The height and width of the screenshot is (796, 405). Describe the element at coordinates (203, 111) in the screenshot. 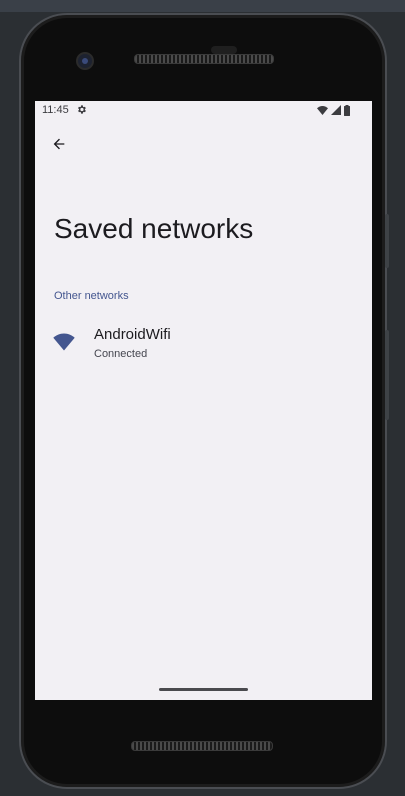

I see `status-bar: 11:45` at that location.